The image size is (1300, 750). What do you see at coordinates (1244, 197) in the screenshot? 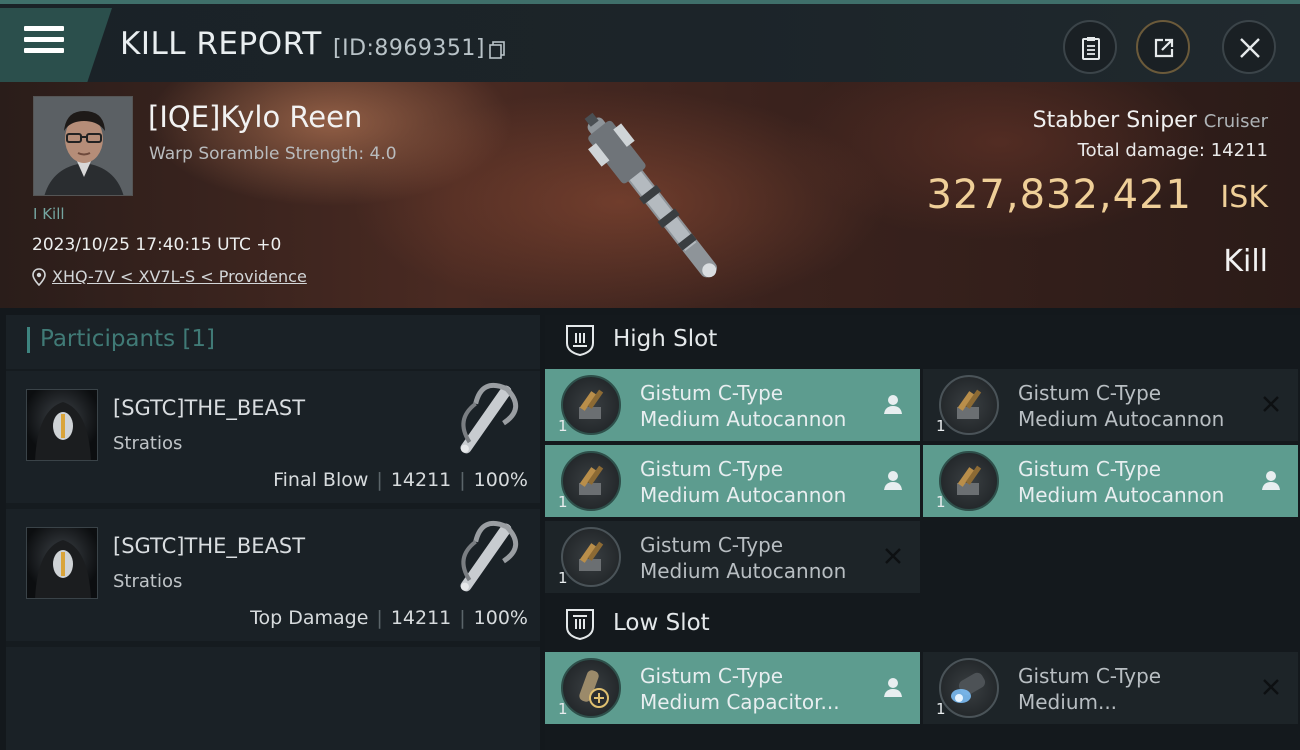
I see `isk-unit: ISK` at bounding box center [1244, 197].